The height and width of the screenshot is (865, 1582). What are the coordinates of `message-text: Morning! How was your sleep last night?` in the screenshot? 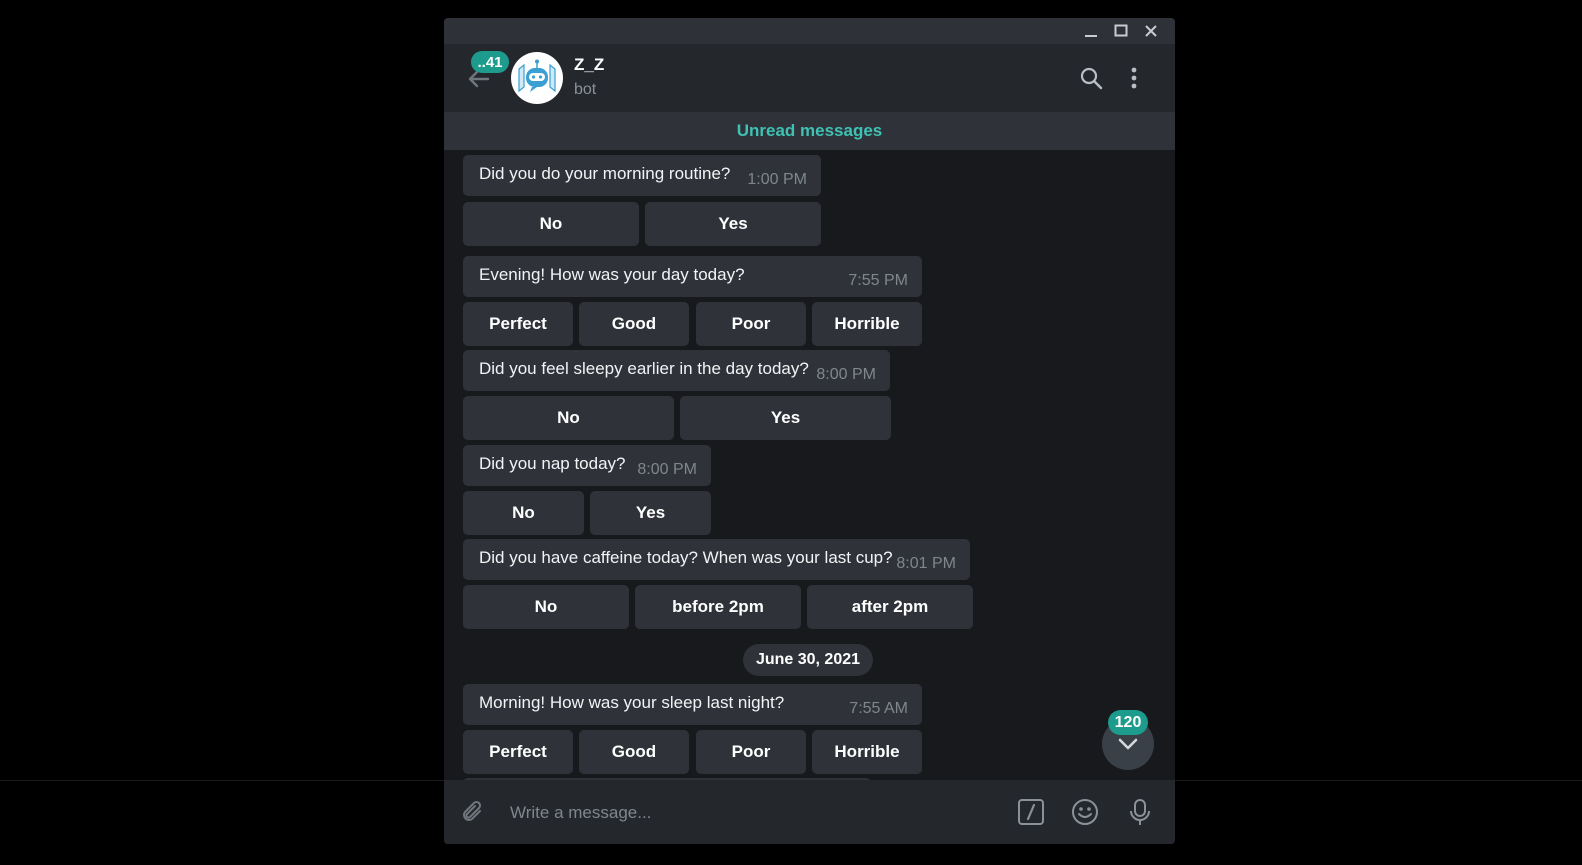 It's located at (632, 702).